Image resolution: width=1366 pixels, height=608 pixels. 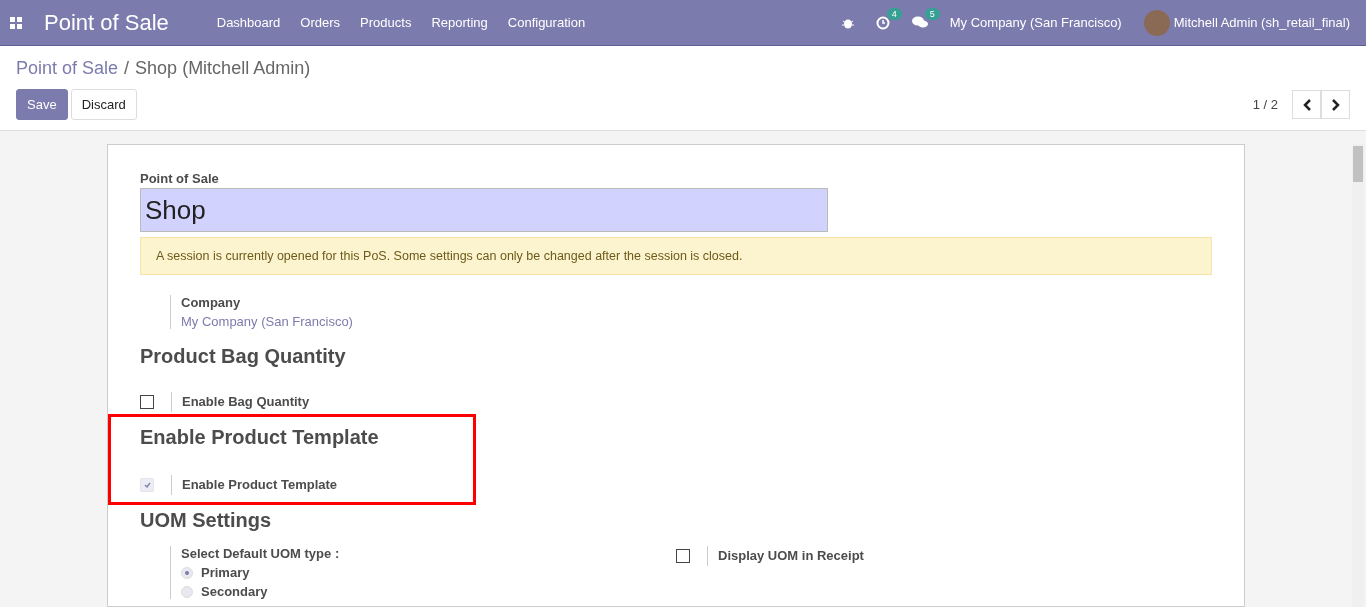 What do you see at coordinates (882, 22) in the screenshot?
I see `clock-icon` at bounding box center [882, 22].